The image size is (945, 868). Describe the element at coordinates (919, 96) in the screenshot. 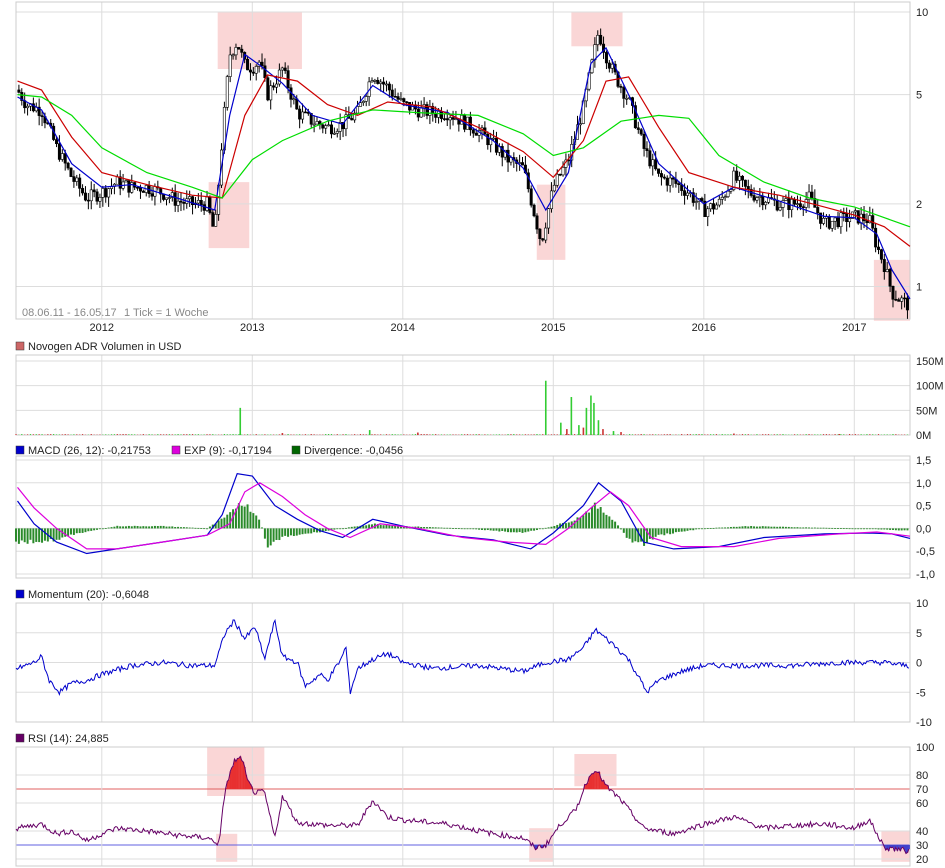

I see `price-y-tick-label: 5` at that location.